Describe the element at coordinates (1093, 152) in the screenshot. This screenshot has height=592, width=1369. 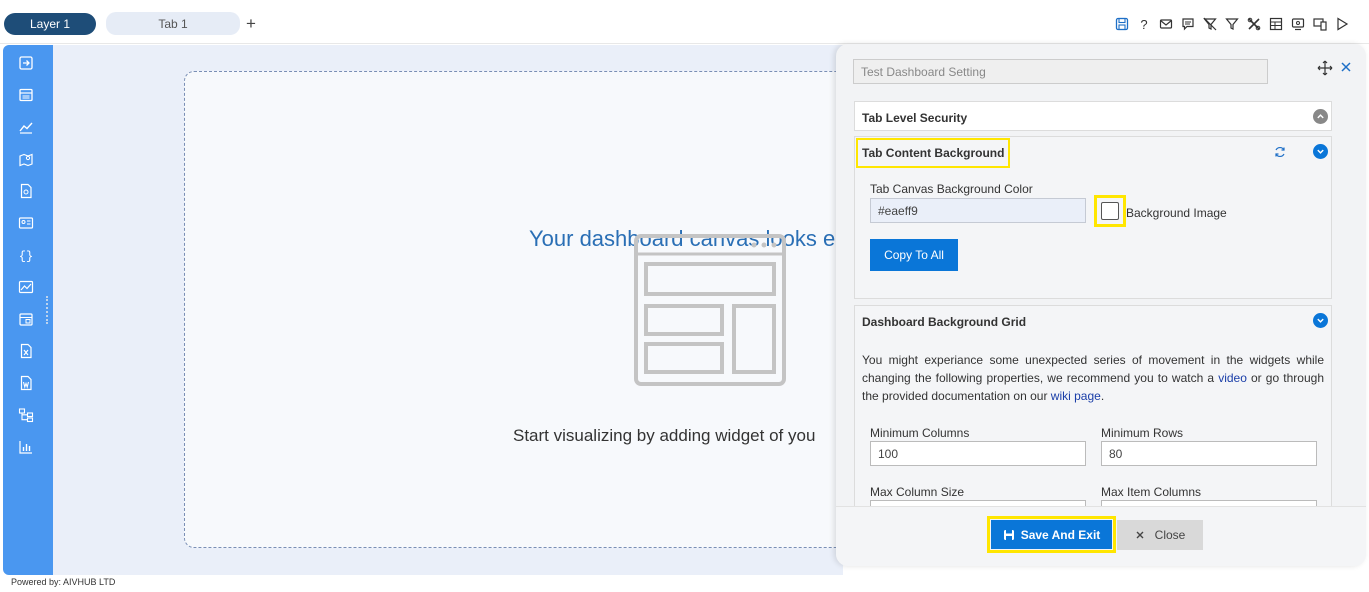
I see `tab-content-background-header: Tab Content Background` at that location.